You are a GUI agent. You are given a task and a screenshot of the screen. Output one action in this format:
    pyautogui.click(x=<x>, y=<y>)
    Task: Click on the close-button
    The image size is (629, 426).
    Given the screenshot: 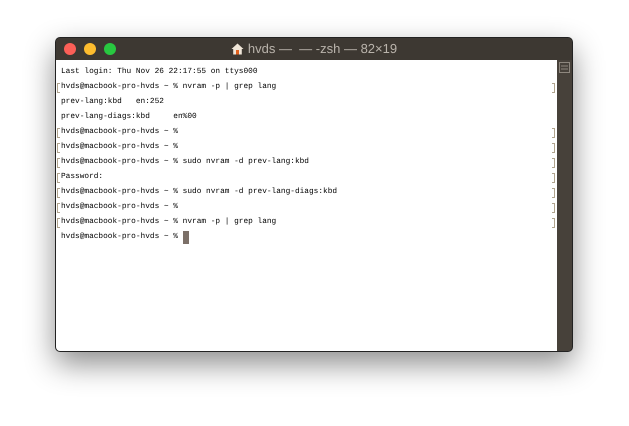 What is the action you would take?
    pyautogui.click(x=70, y=49)
    